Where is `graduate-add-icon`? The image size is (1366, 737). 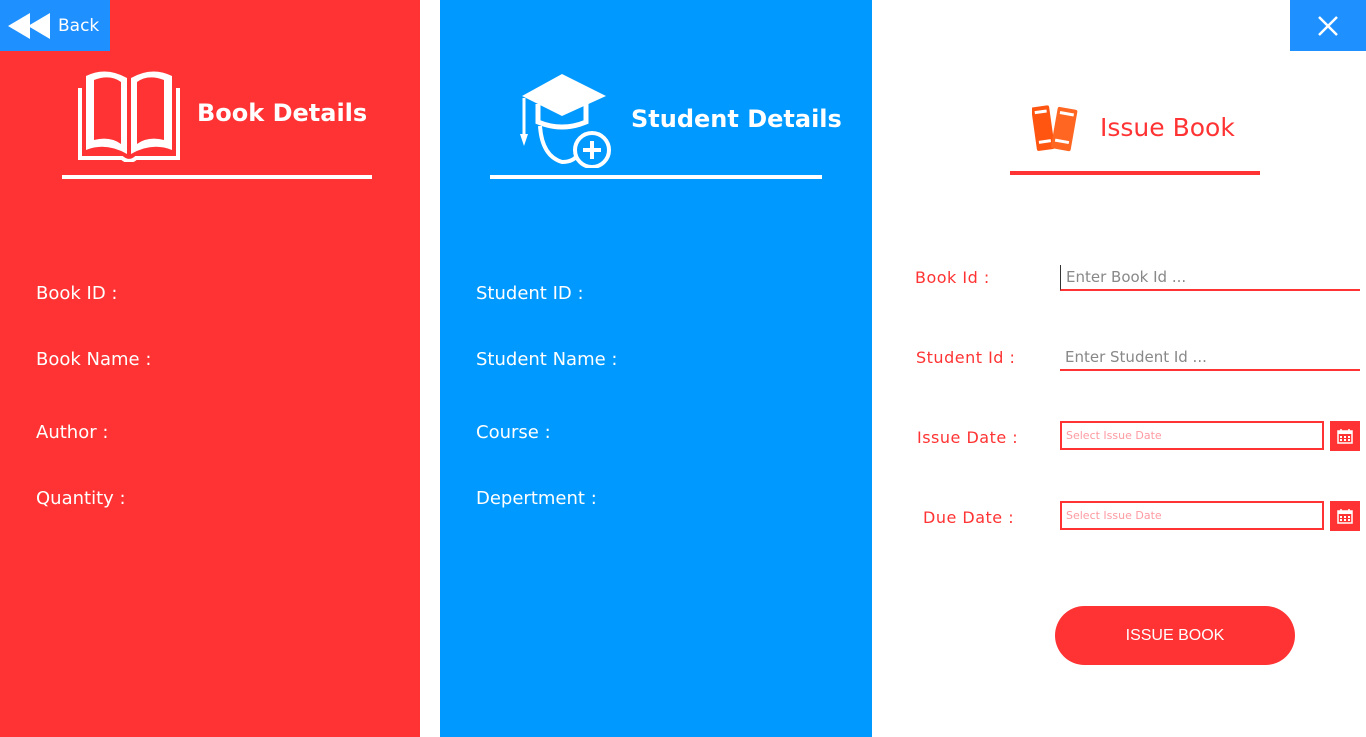
graduate-add-icon is located at coordinates (565, 121).